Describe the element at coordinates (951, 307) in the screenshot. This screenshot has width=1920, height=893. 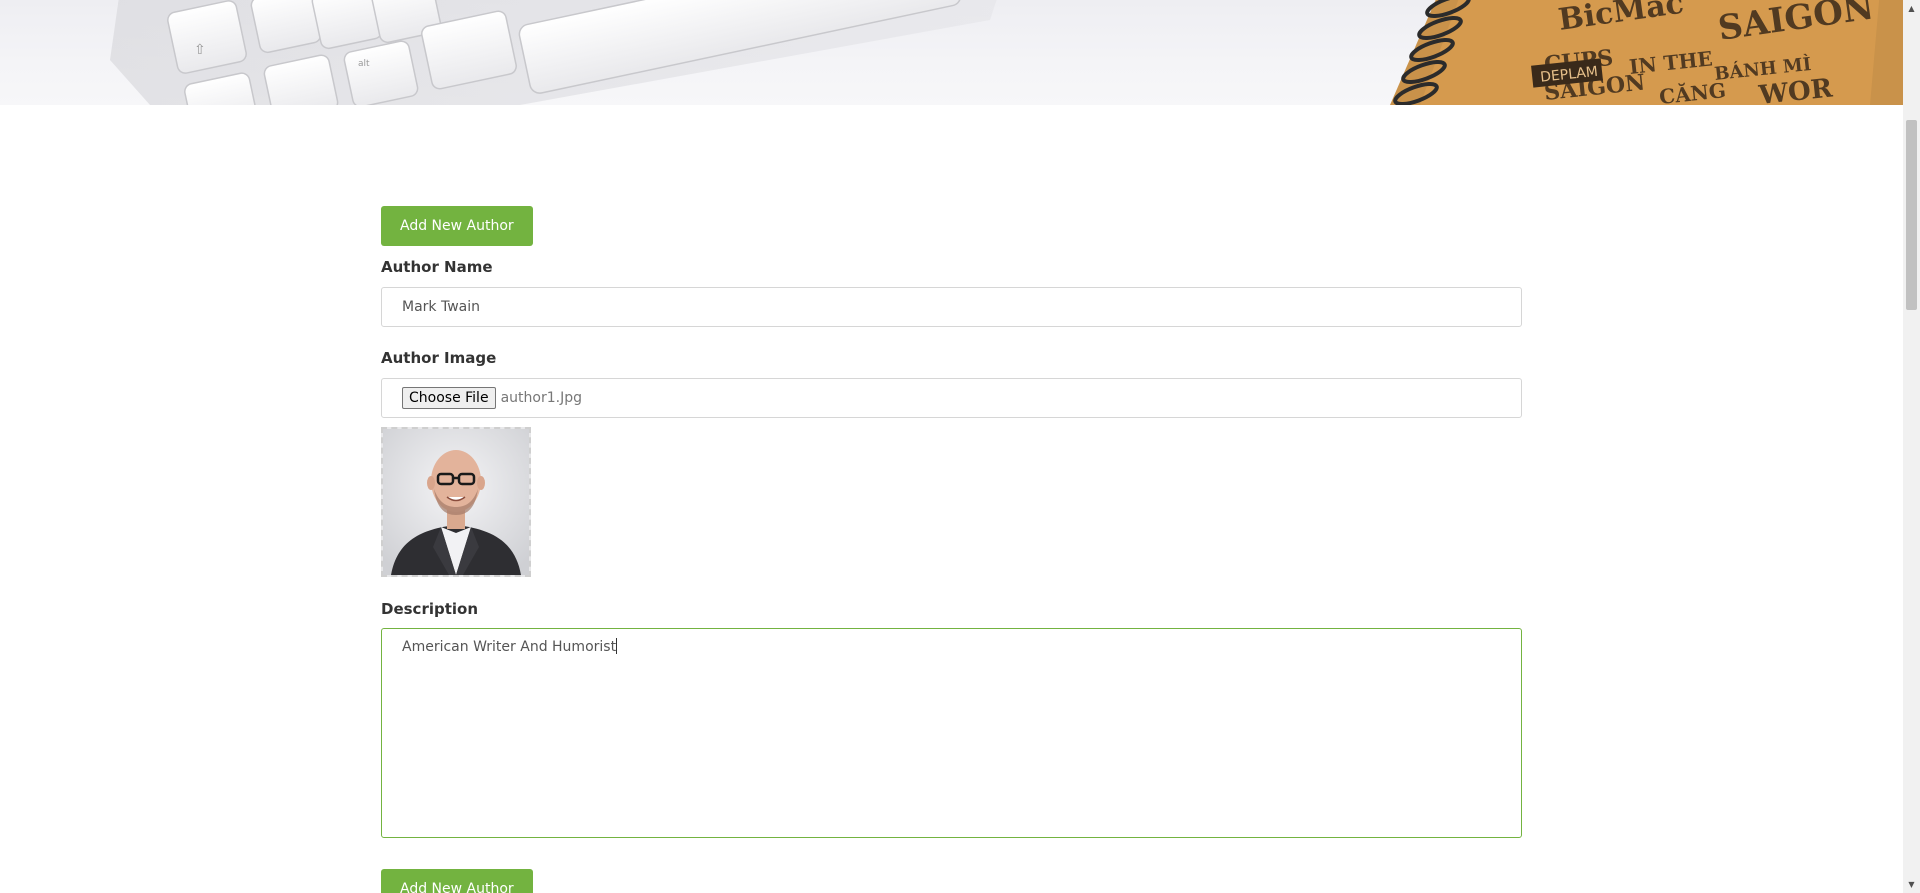
I see `author-name-input: Mark Twain` at that location.